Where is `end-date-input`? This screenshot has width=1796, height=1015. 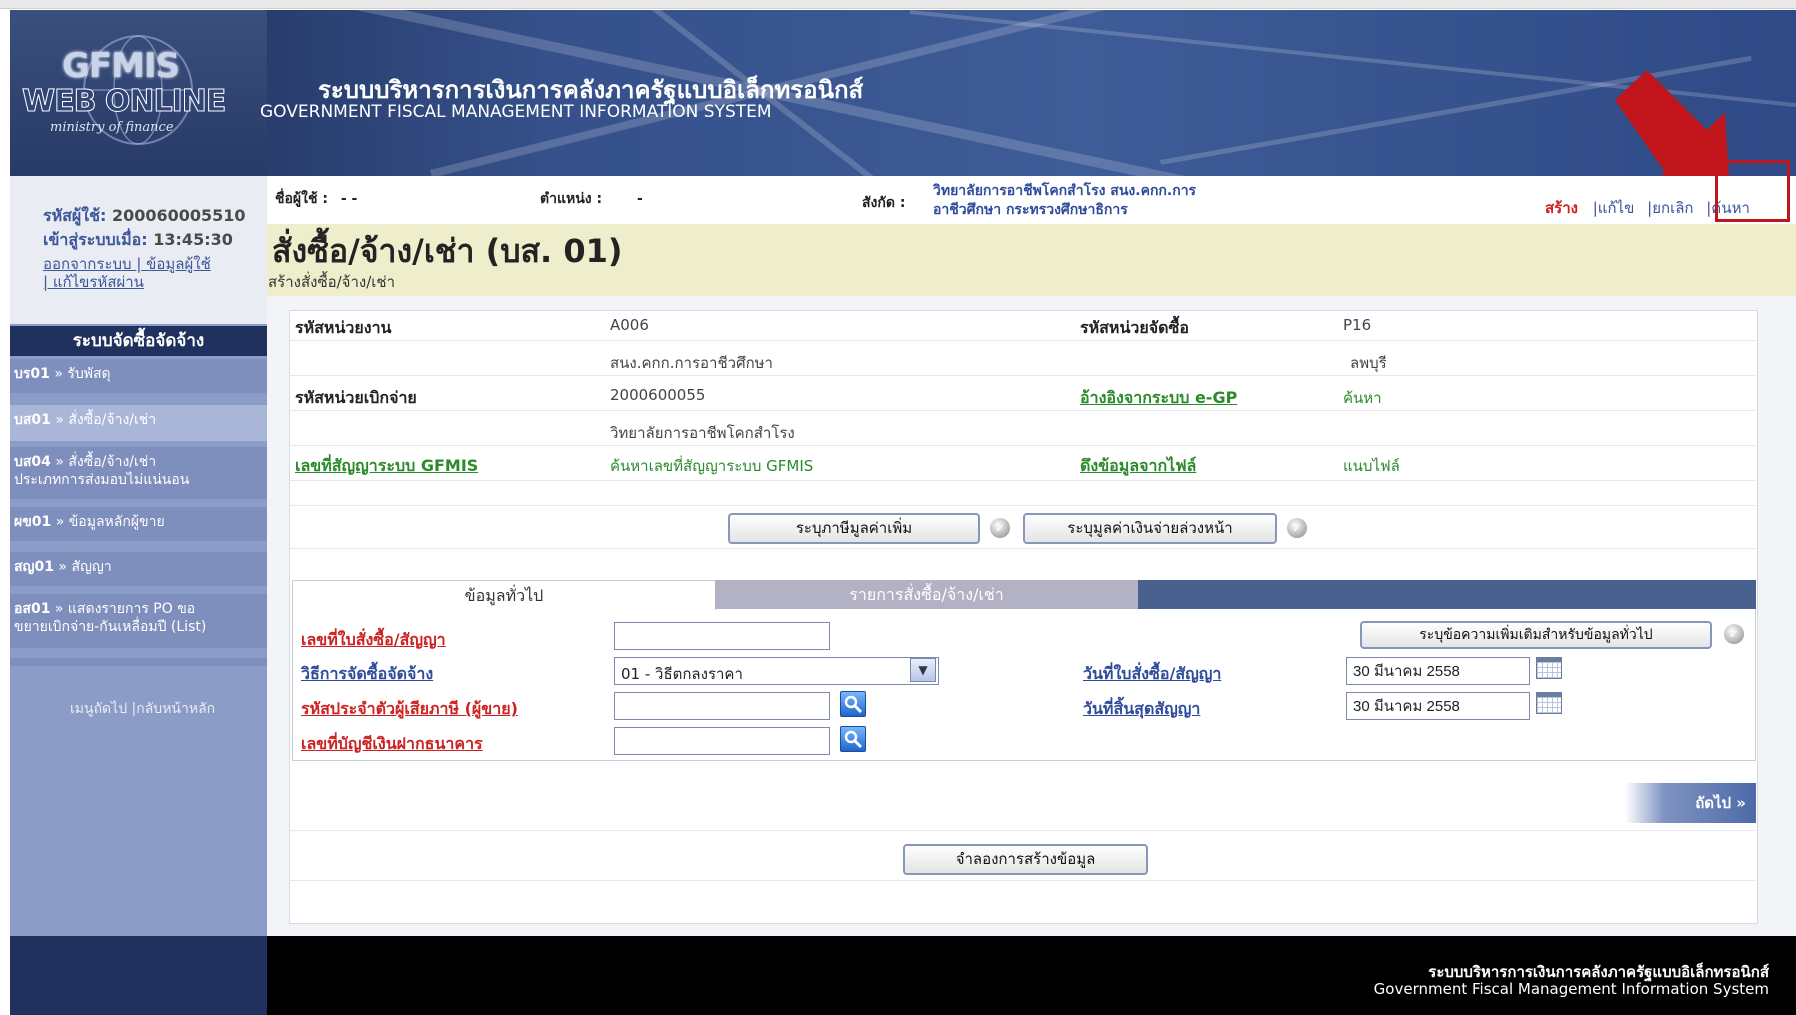
end-date-input is located at coordinates (1438, 706).